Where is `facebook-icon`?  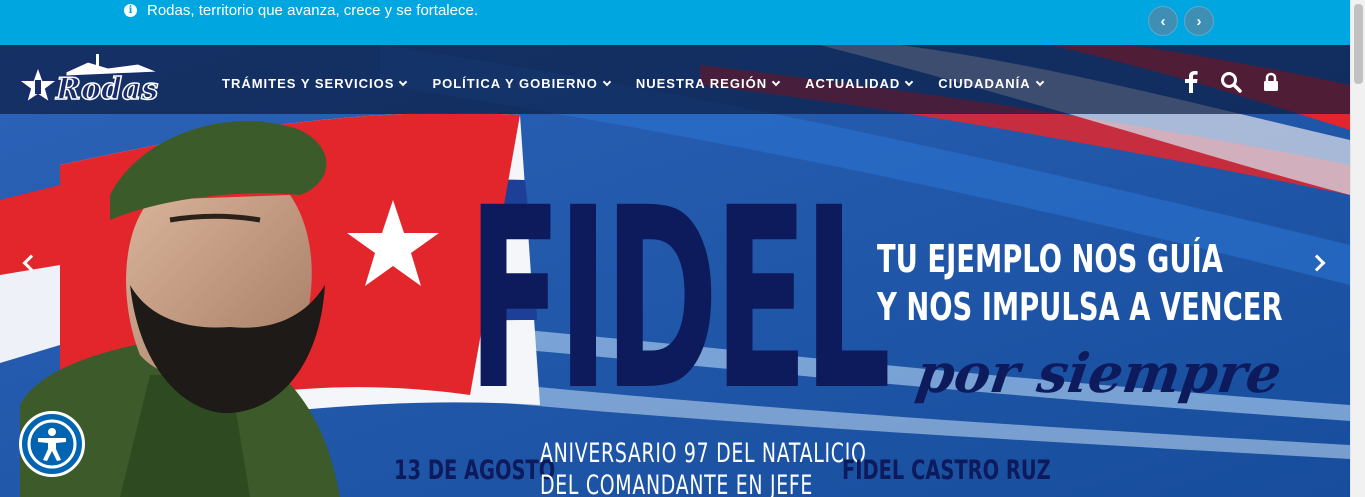
facebook-icon is located at coordinates (1191, 82).